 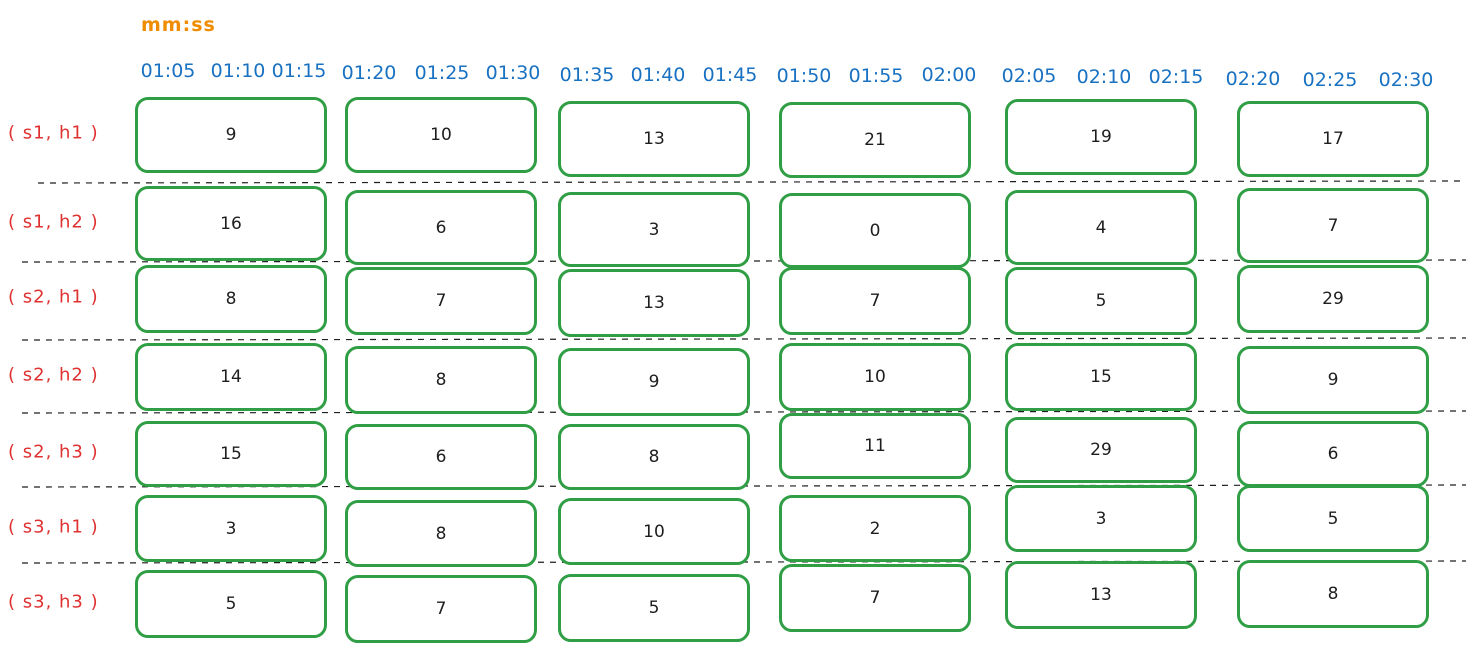 What do you see at coordinates (1101, 137) in the screenshot?
I see `count-cell: 19` at bounding box center [1101, 137].